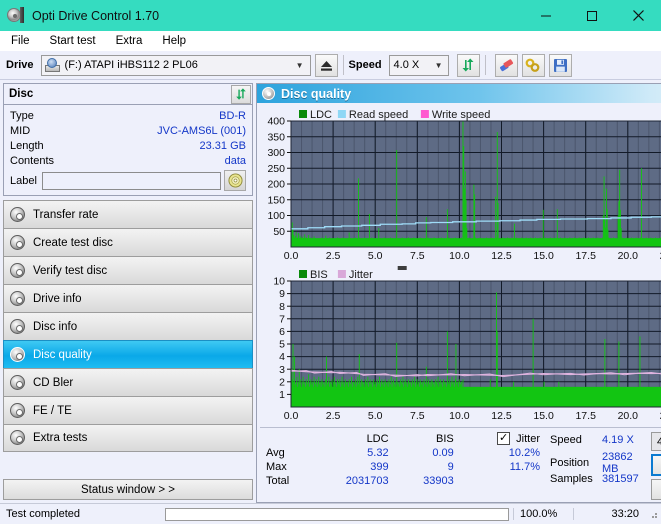 This screenshot has width=661, height=524. I want to click on sidebar-item-create-test-disc: Create test disc, so click(128, 242).